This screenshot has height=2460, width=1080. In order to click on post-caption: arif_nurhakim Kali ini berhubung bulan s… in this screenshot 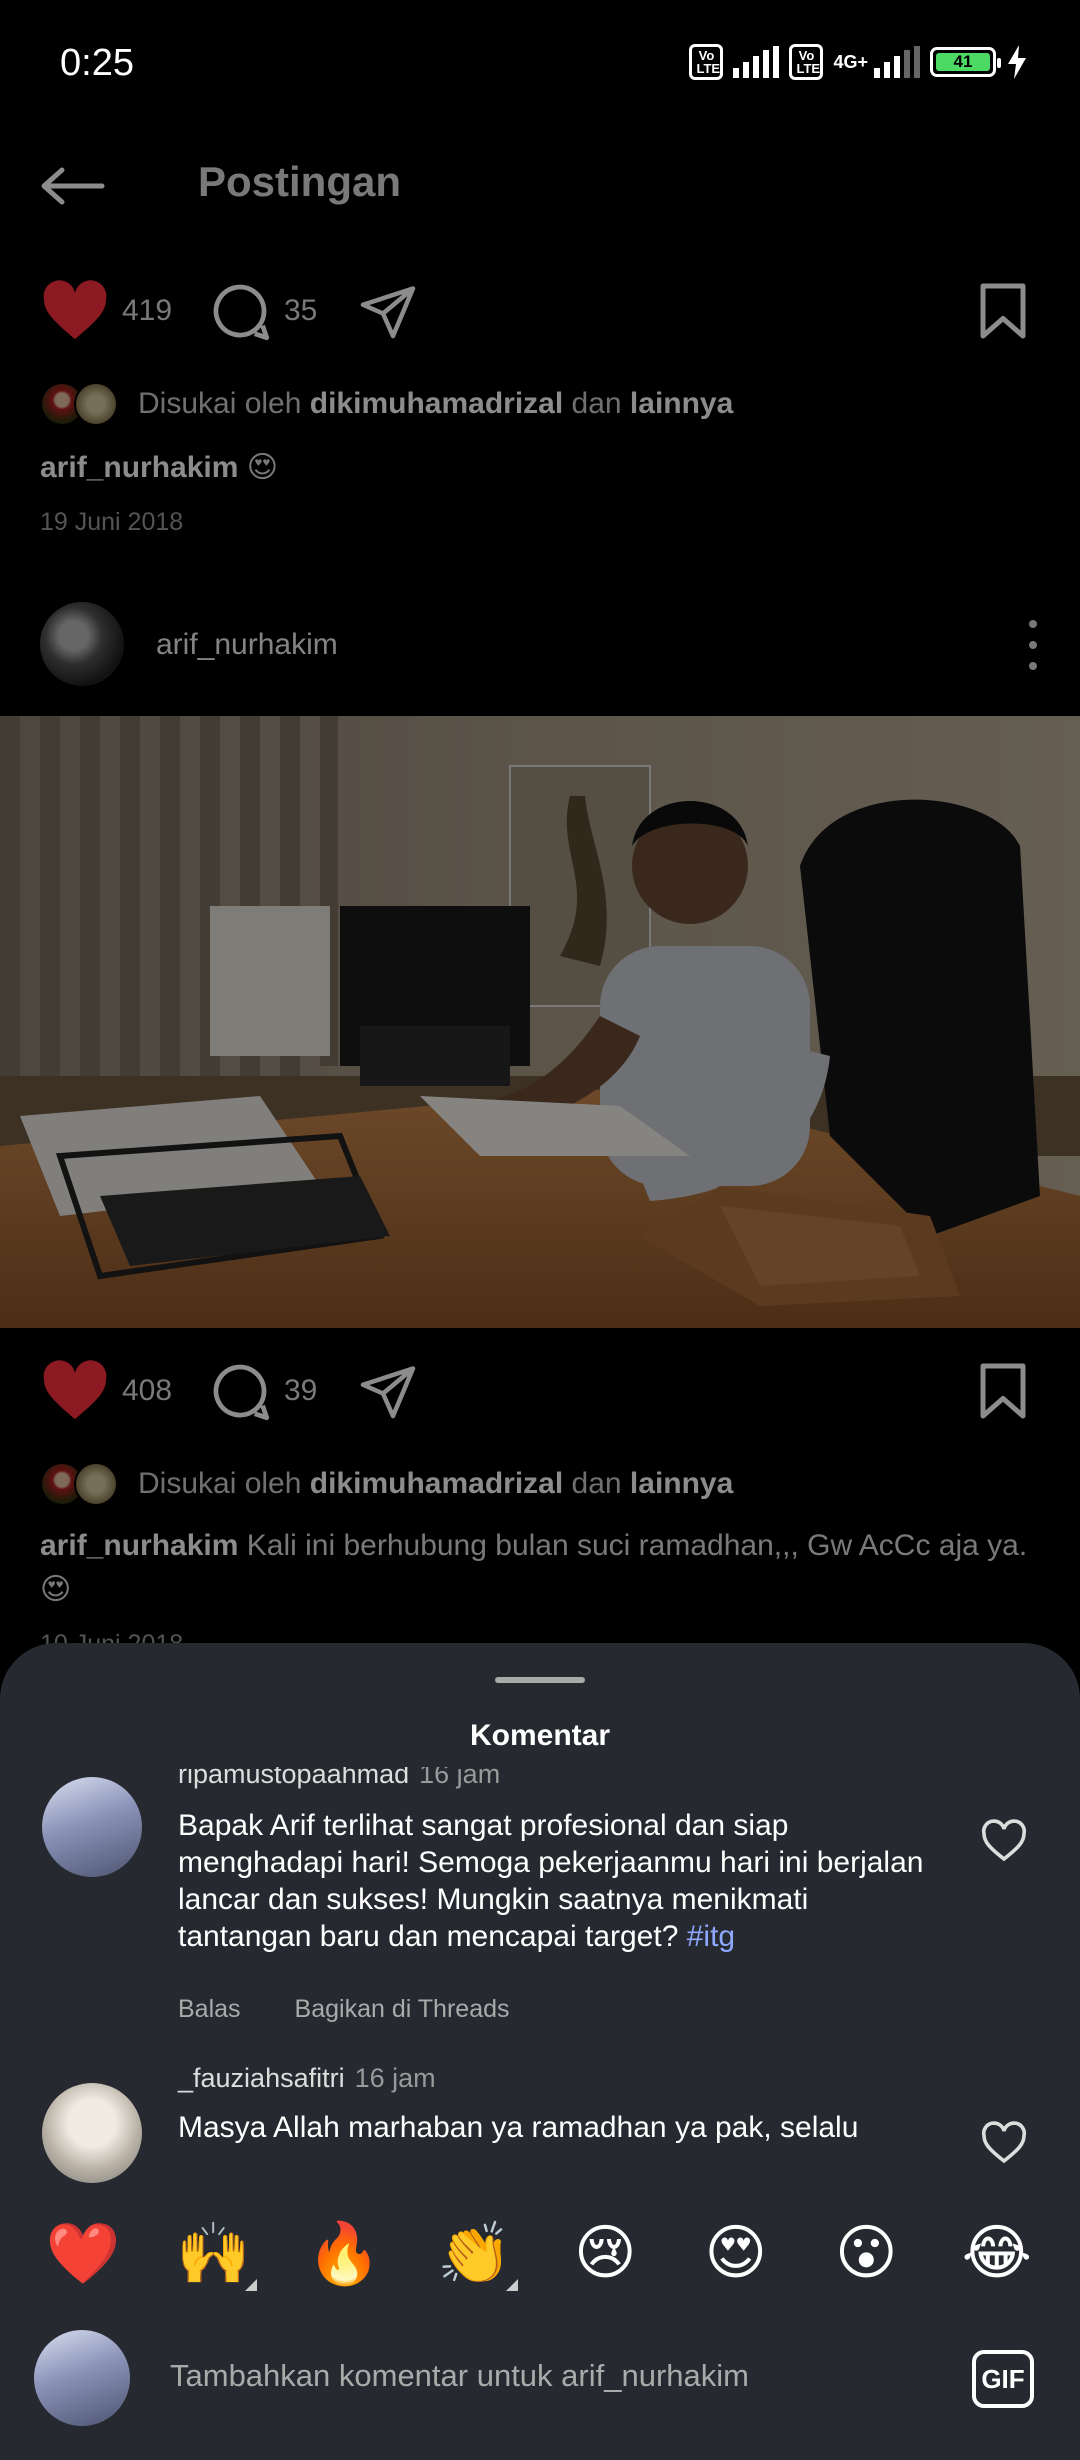, I will do `click(545, 1568)`.